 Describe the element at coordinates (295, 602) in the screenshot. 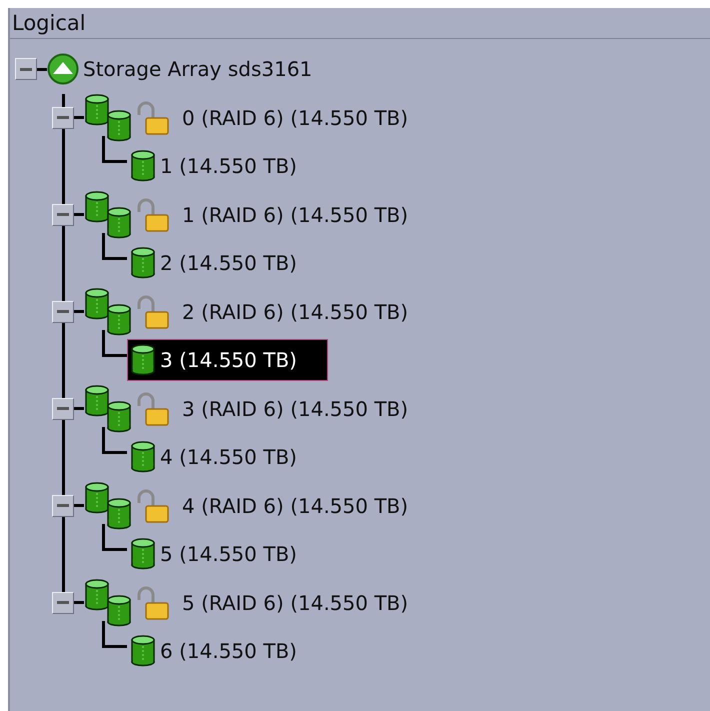

I see `tree-item: 5 (RAID 6) (14.550 TB)` at that location.